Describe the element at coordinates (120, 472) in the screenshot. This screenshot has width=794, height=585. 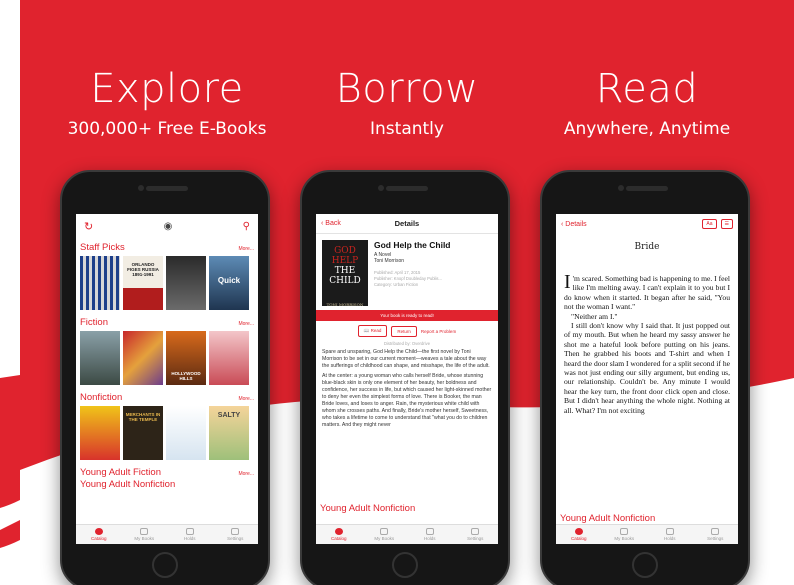
I see `section-title: Young Adult Fiction` at that location.